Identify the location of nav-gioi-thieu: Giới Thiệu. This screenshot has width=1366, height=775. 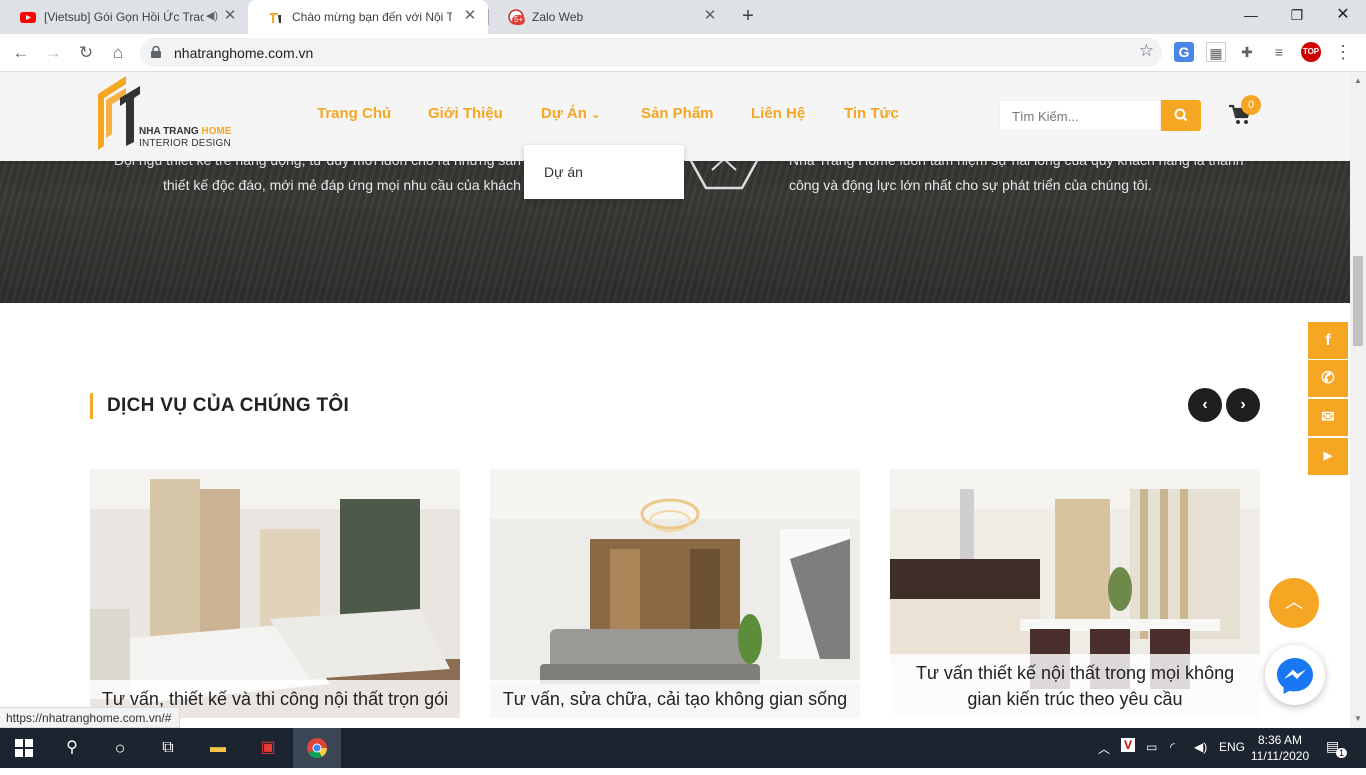
(465, 113).